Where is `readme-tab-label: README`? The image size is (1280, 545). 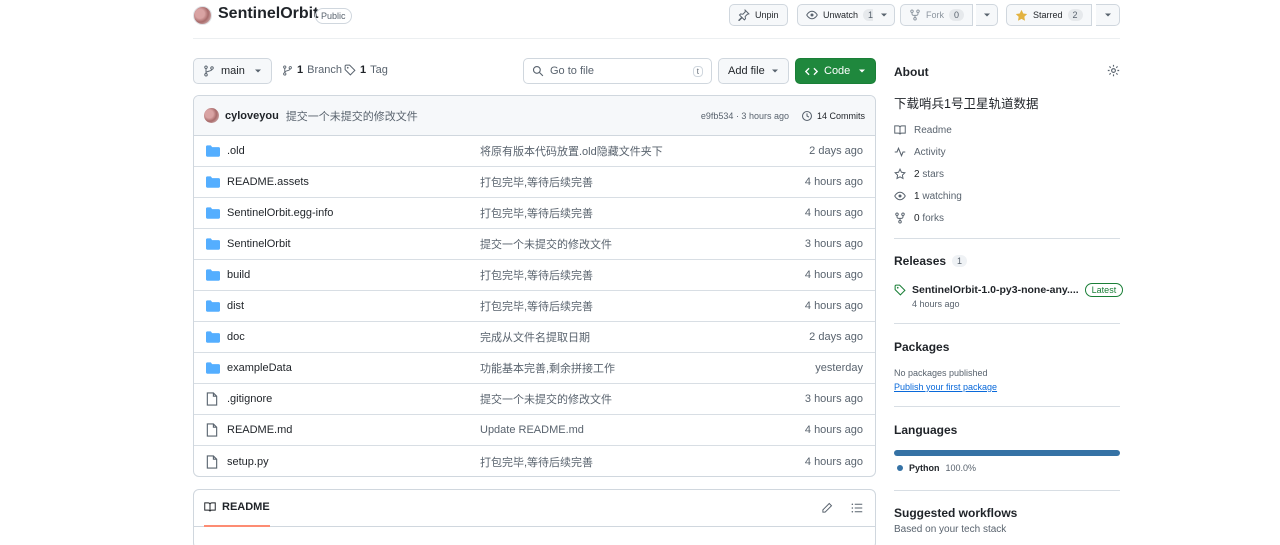 readme-tab-label: README is located at coordinates (246, 507).